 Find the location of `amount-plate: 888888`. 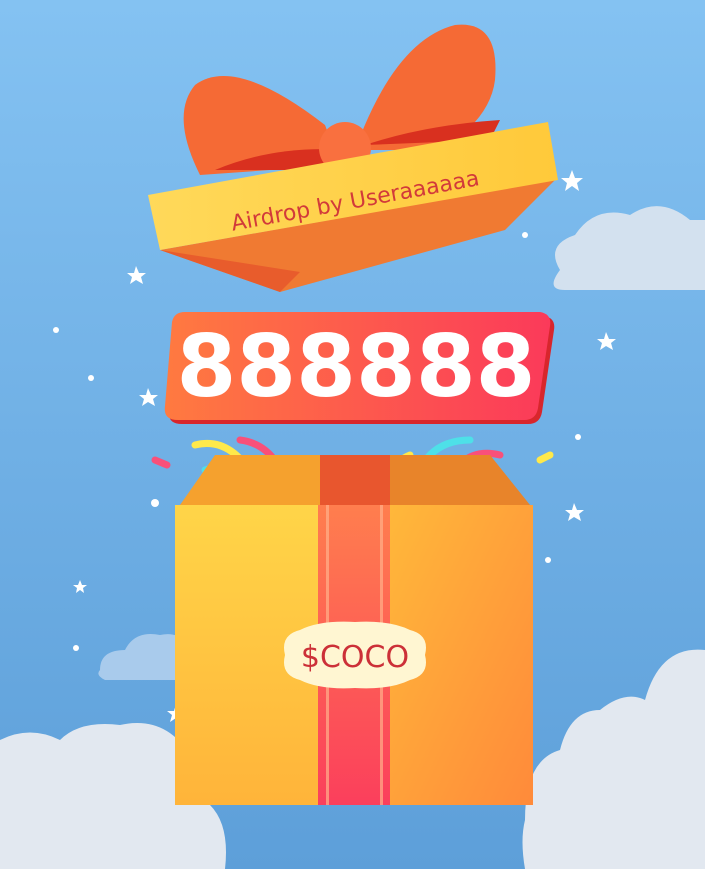

amount-plate: 888888 is located at coordinates (359, 368).